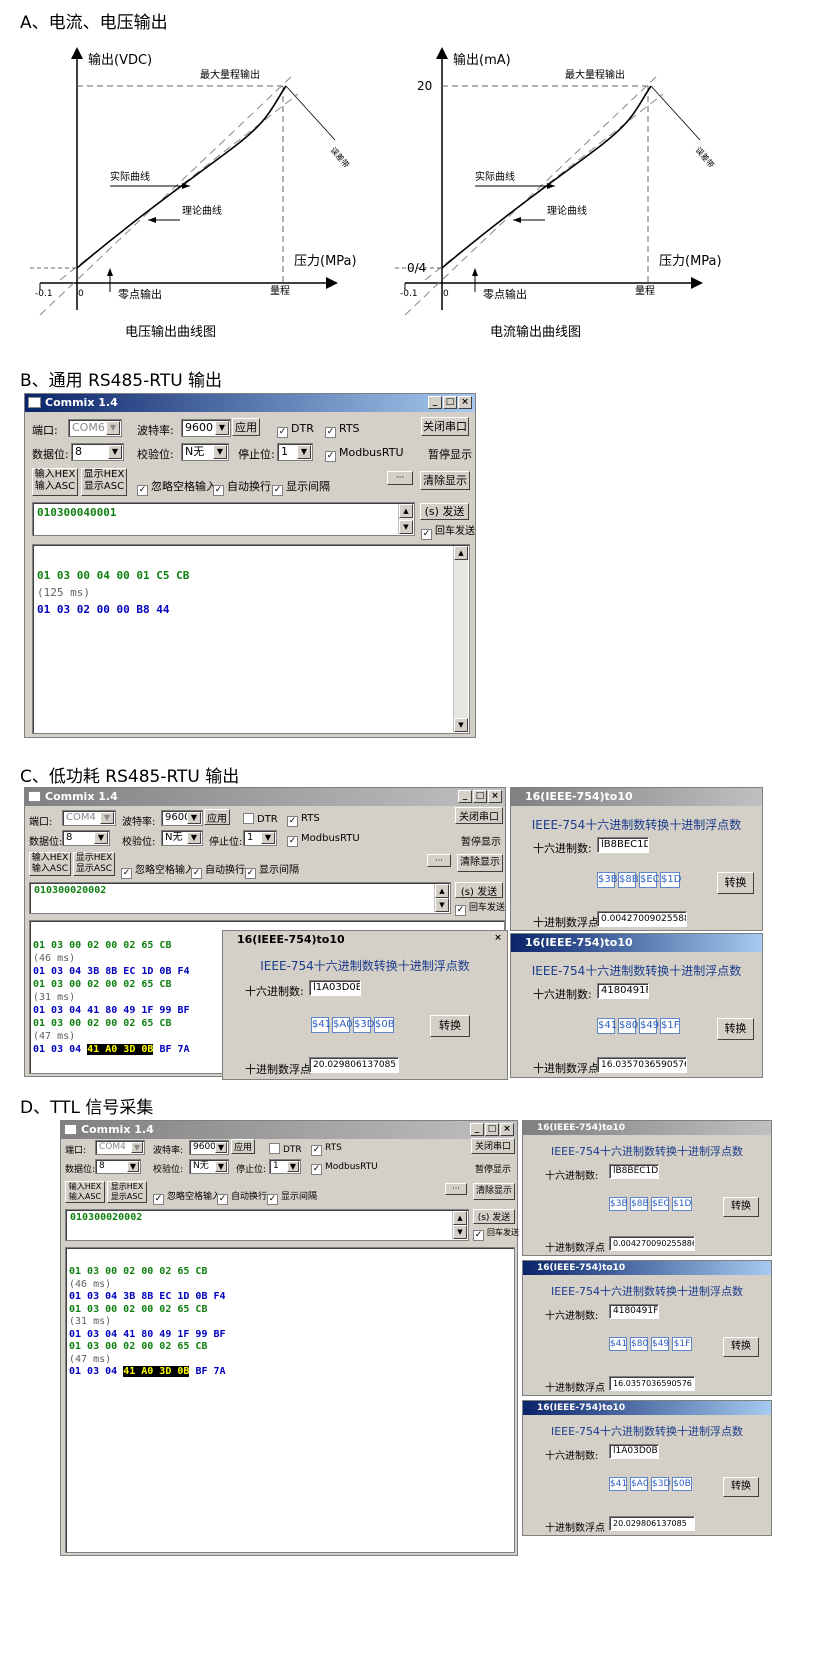 This screenshot has height=1666, width=821. I want to click on byte-box: $3B, so click(618, 1204).